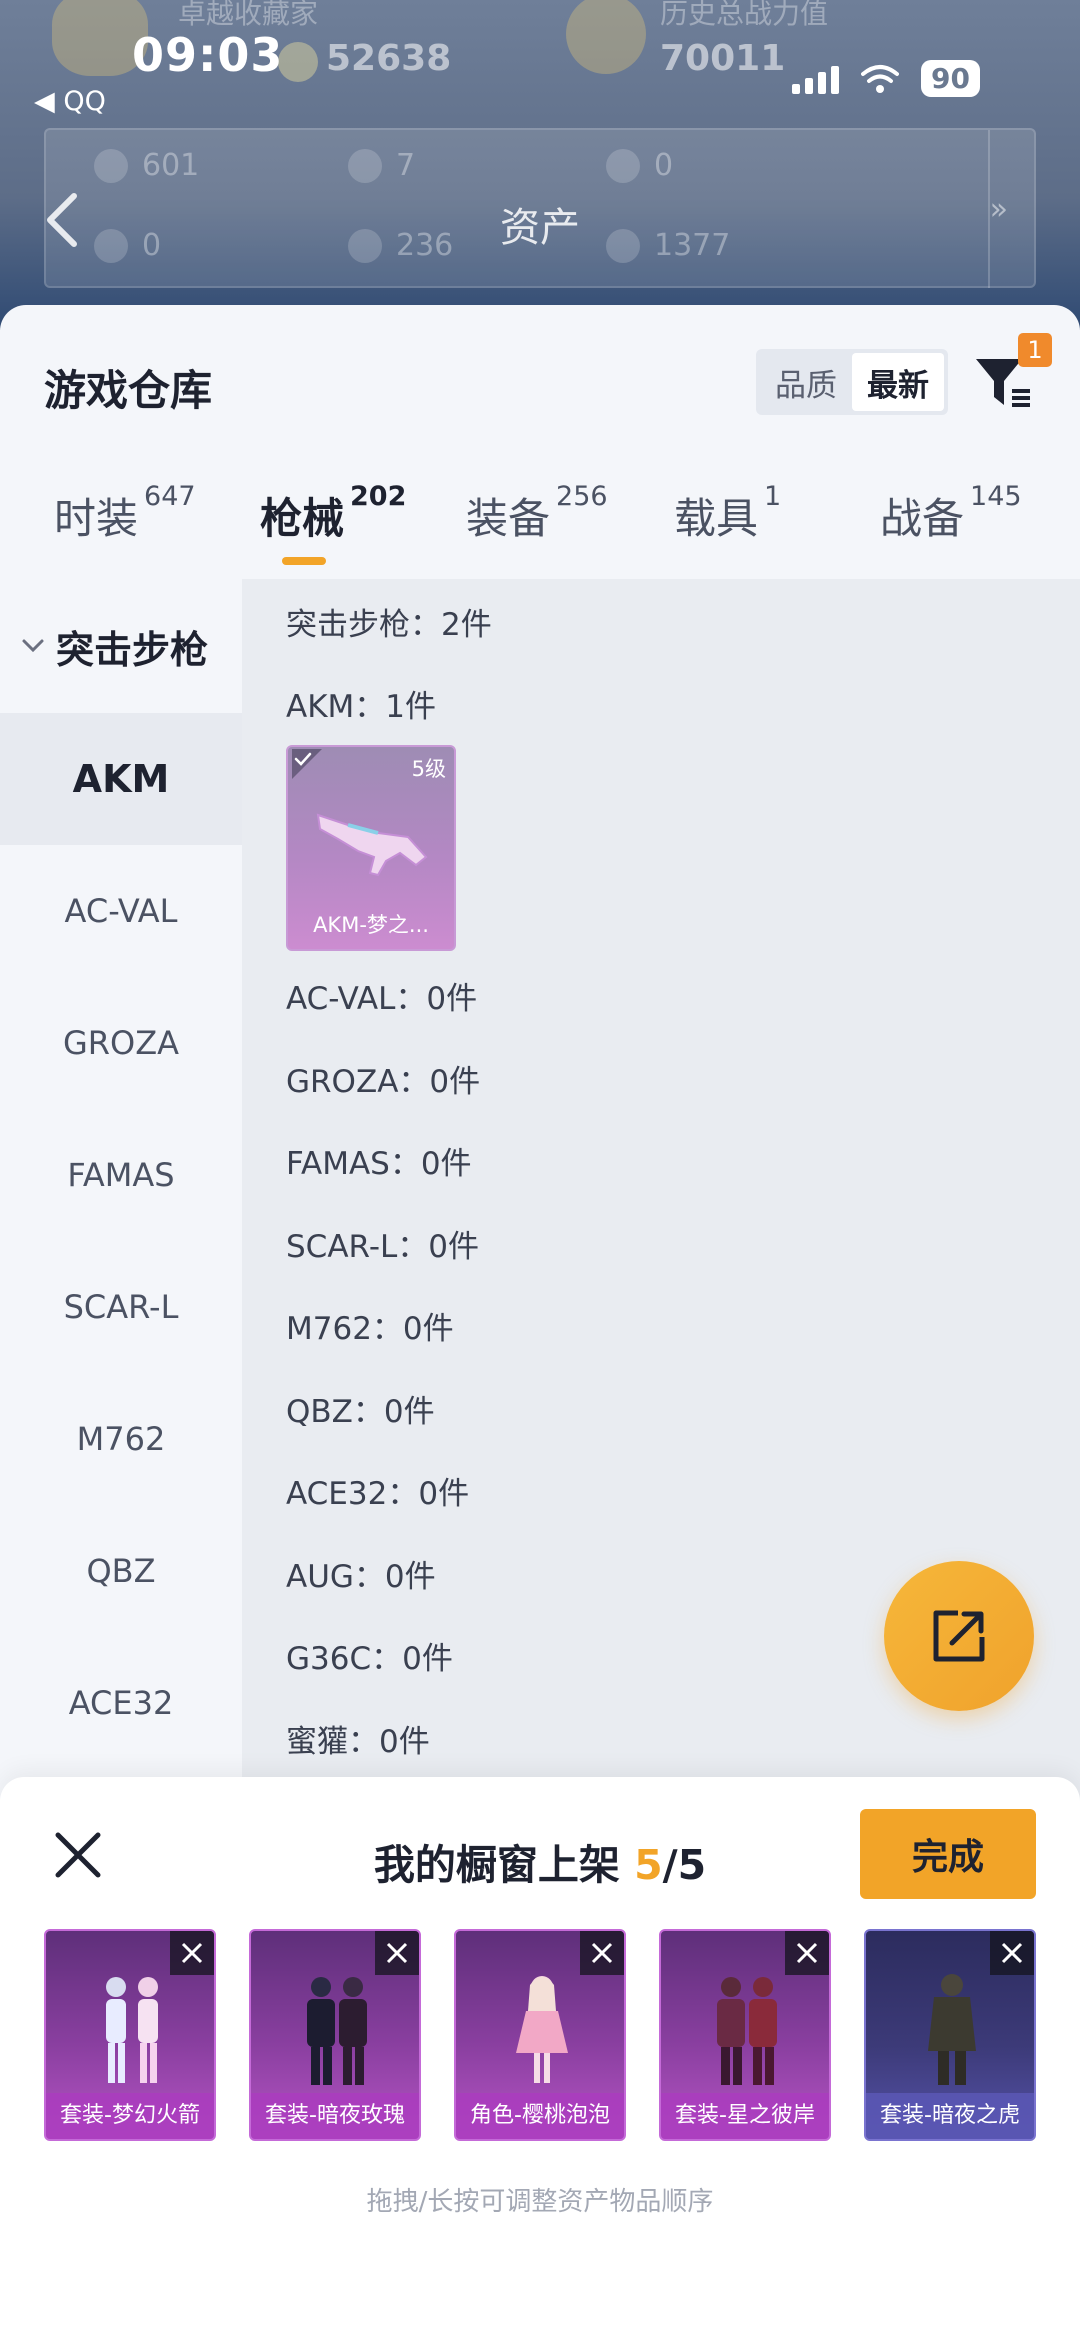  What do you see at coordinates (428, 769) in the screenshot?
I see `item-level: 5级` at bounding box center [428, 769].